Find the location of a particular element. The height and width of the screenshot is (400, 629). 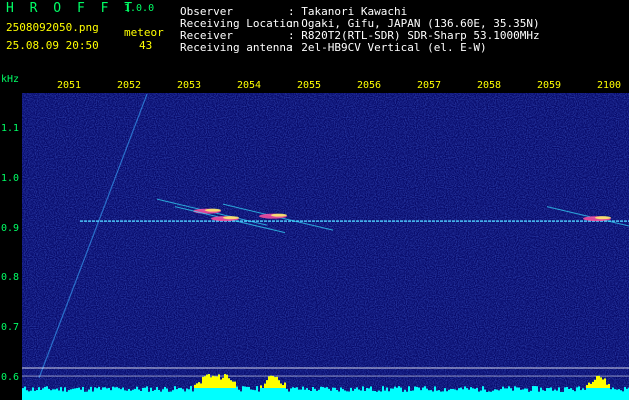

file-name: 2508092050.png is located at coordinates (52, 27).